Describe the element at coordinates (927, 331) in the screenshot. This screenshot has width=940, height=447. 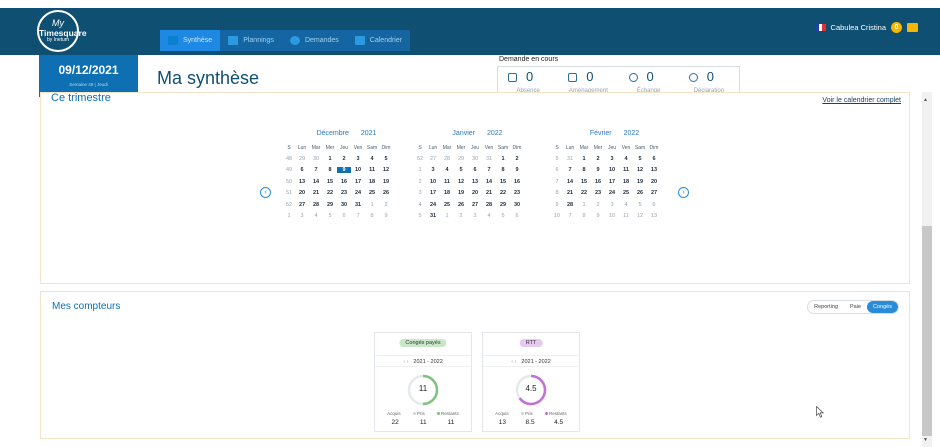
I see `scrollbar-thumb` at that location.